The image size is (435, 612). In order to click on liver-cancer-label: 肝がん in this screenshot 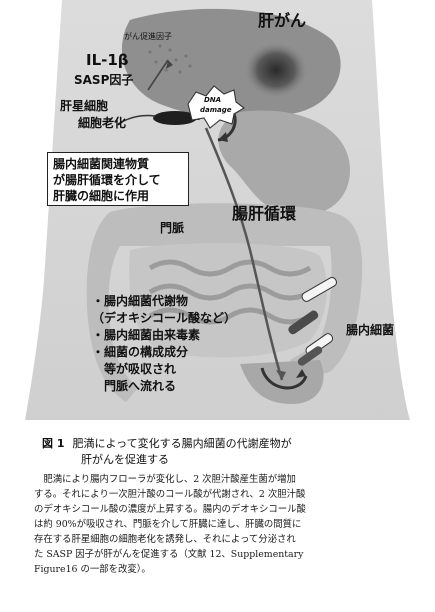, I will do `click(282, 20)`.